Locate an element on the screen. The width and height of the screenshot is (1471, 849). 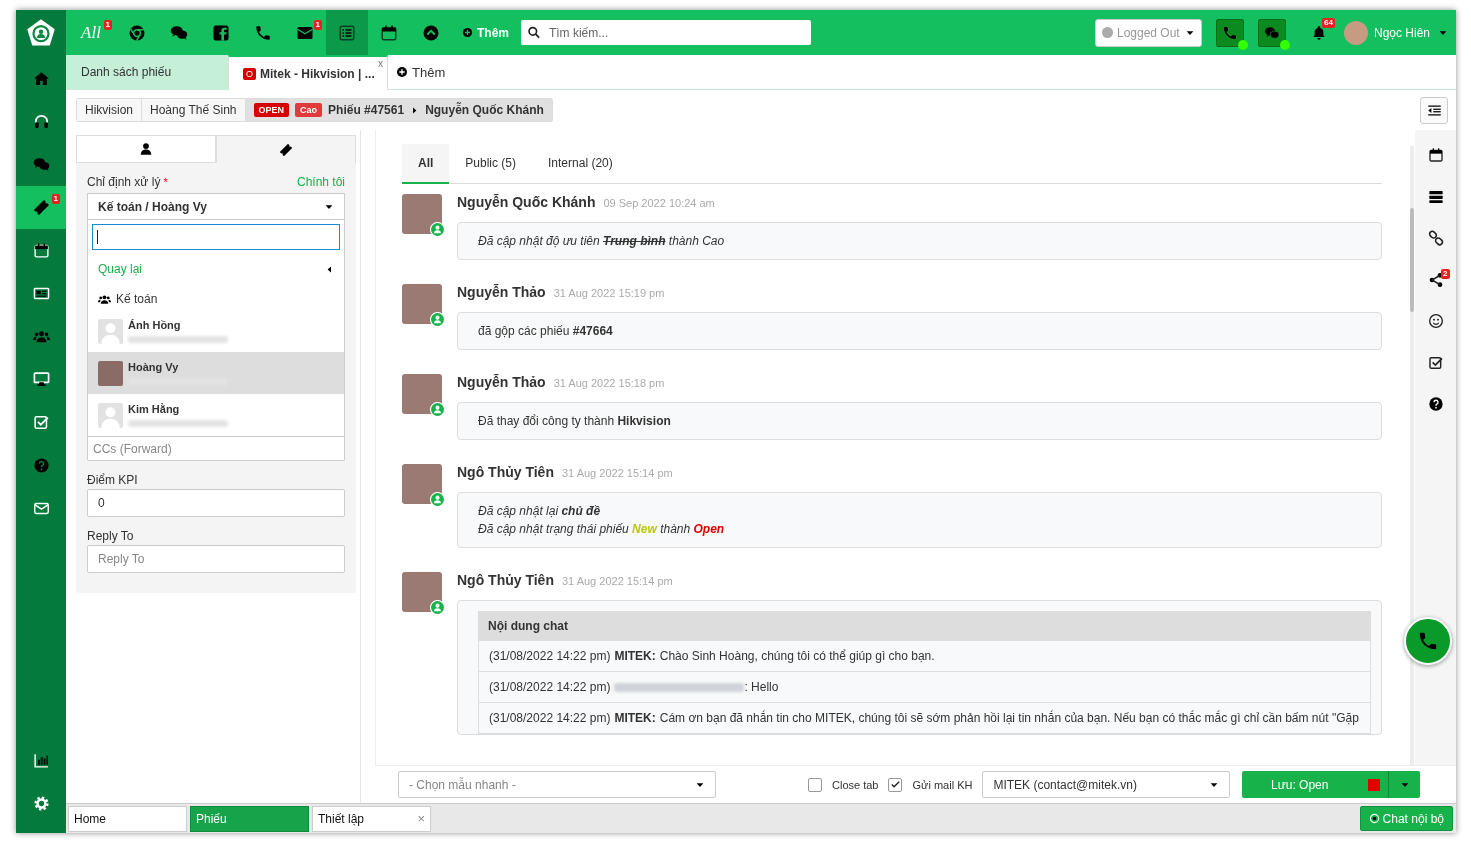
envelope-button: 1 is located at coordinates (305, 32).